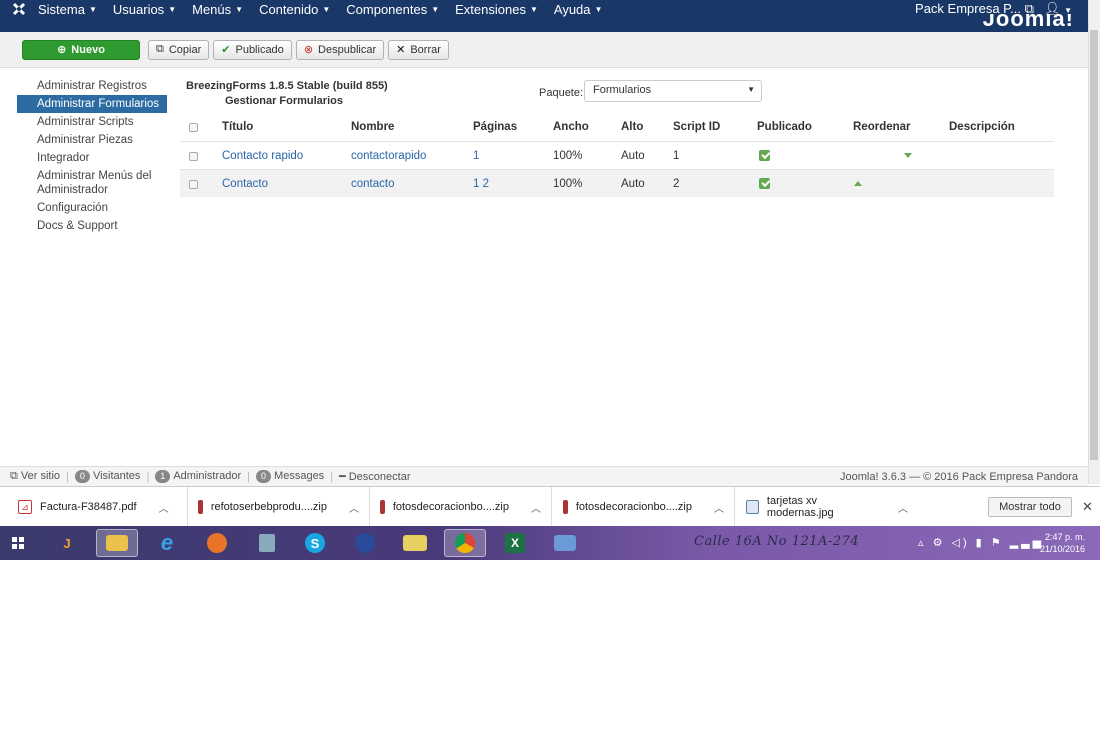  I want to click on sidebar-item-registros: Administrar Registros, so click(92, 86).